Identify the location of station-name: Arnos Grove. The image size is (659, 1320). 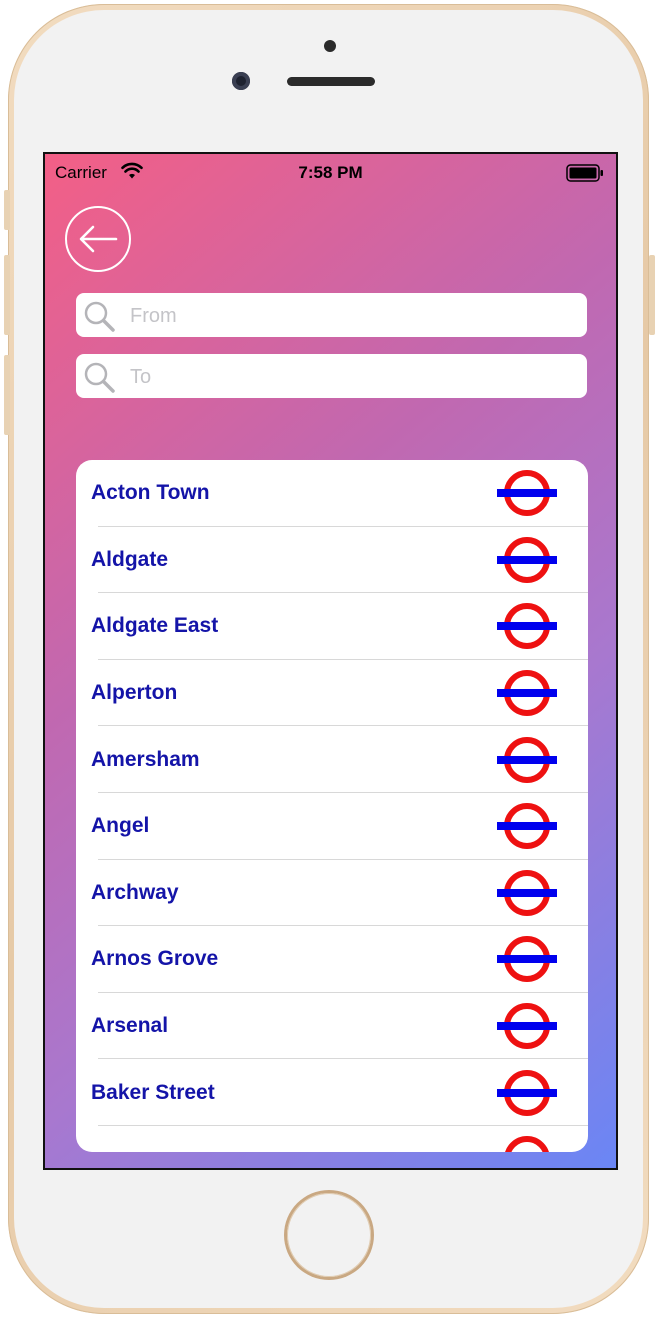
(155, 959).